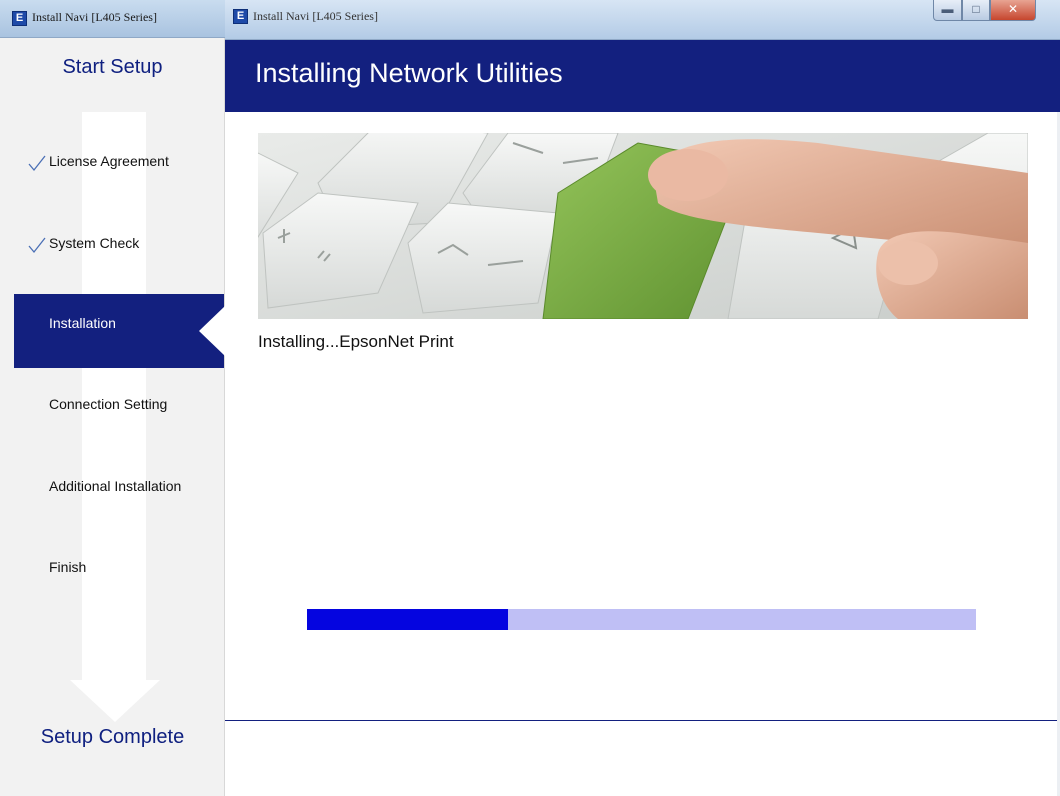 The image size is (1060, 796). I want to click on page-title: Installing Network Utilities, so click(409, 73).